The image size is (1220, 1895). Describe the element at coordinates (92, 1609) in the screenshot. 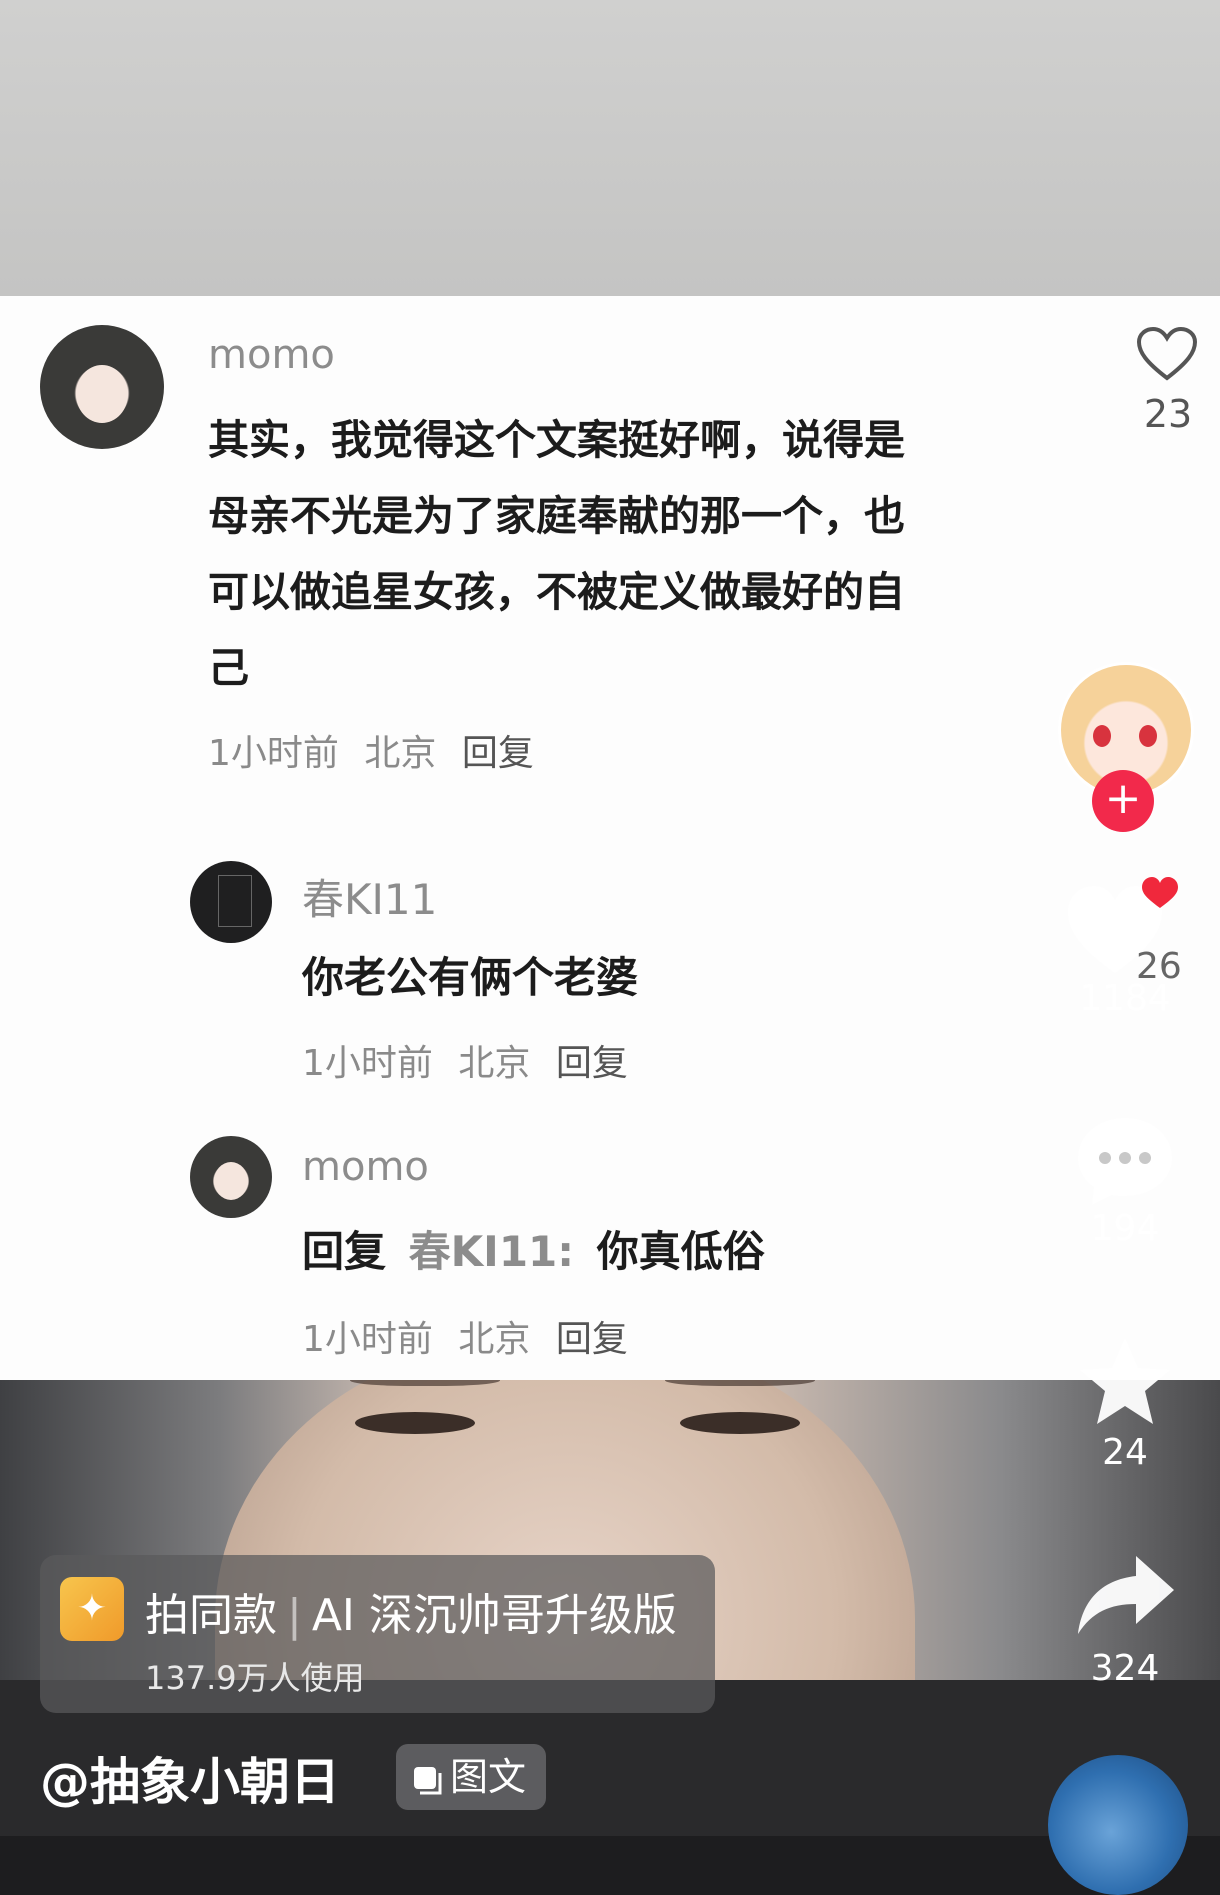

I see `sparkle-icon: ✦` at that location.